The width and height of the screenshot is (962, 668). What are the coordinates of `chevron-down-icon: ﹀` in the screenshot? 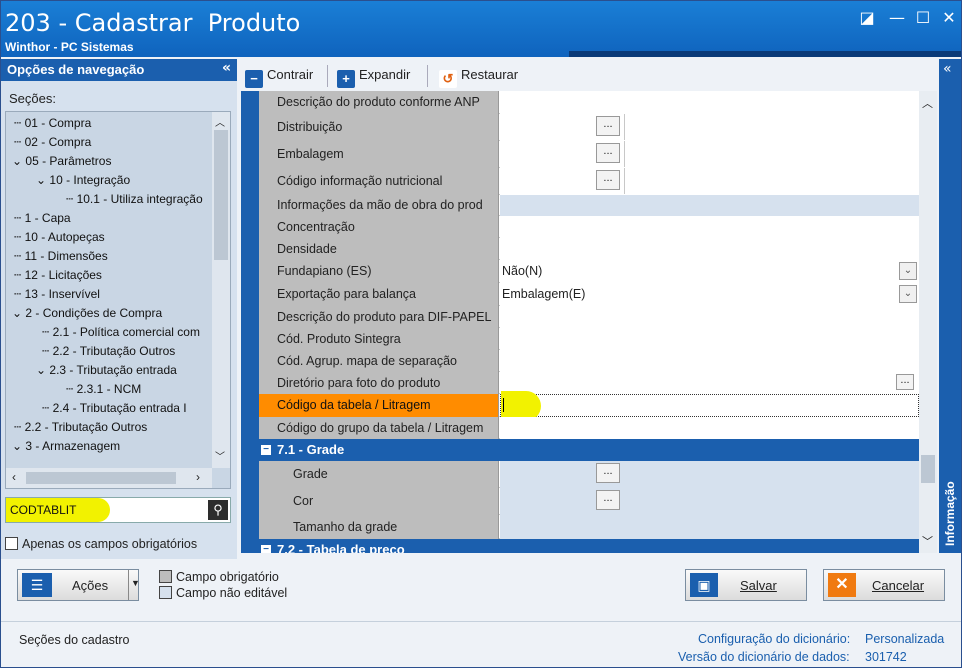 It's located at (220, 457).